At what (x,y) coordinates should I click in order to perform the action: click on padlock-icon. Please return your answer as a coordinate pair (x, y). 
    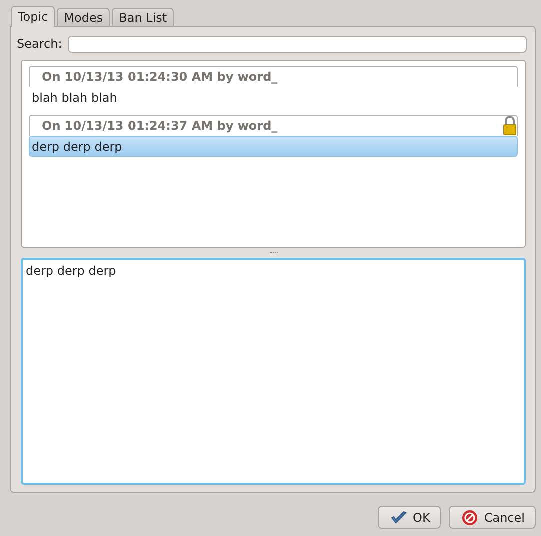
    Looking at the image, I should click on (510, 126).